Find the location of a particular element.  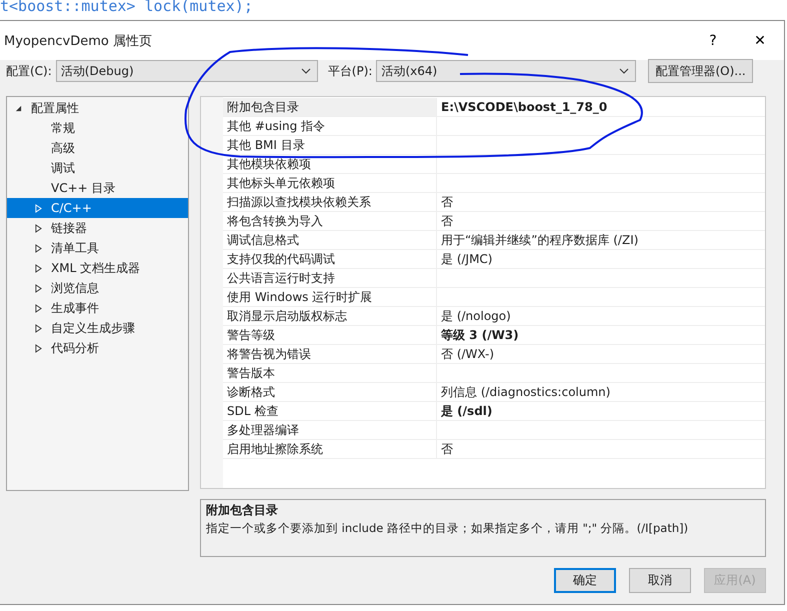

tree-item: 自定义生成步骤 is located at coordinates (97, 328).